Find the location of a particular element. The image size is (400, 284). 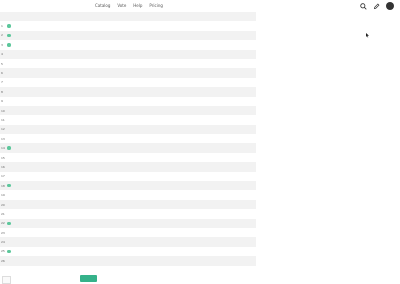

top-right-actions is located at coordinates (377, 6).